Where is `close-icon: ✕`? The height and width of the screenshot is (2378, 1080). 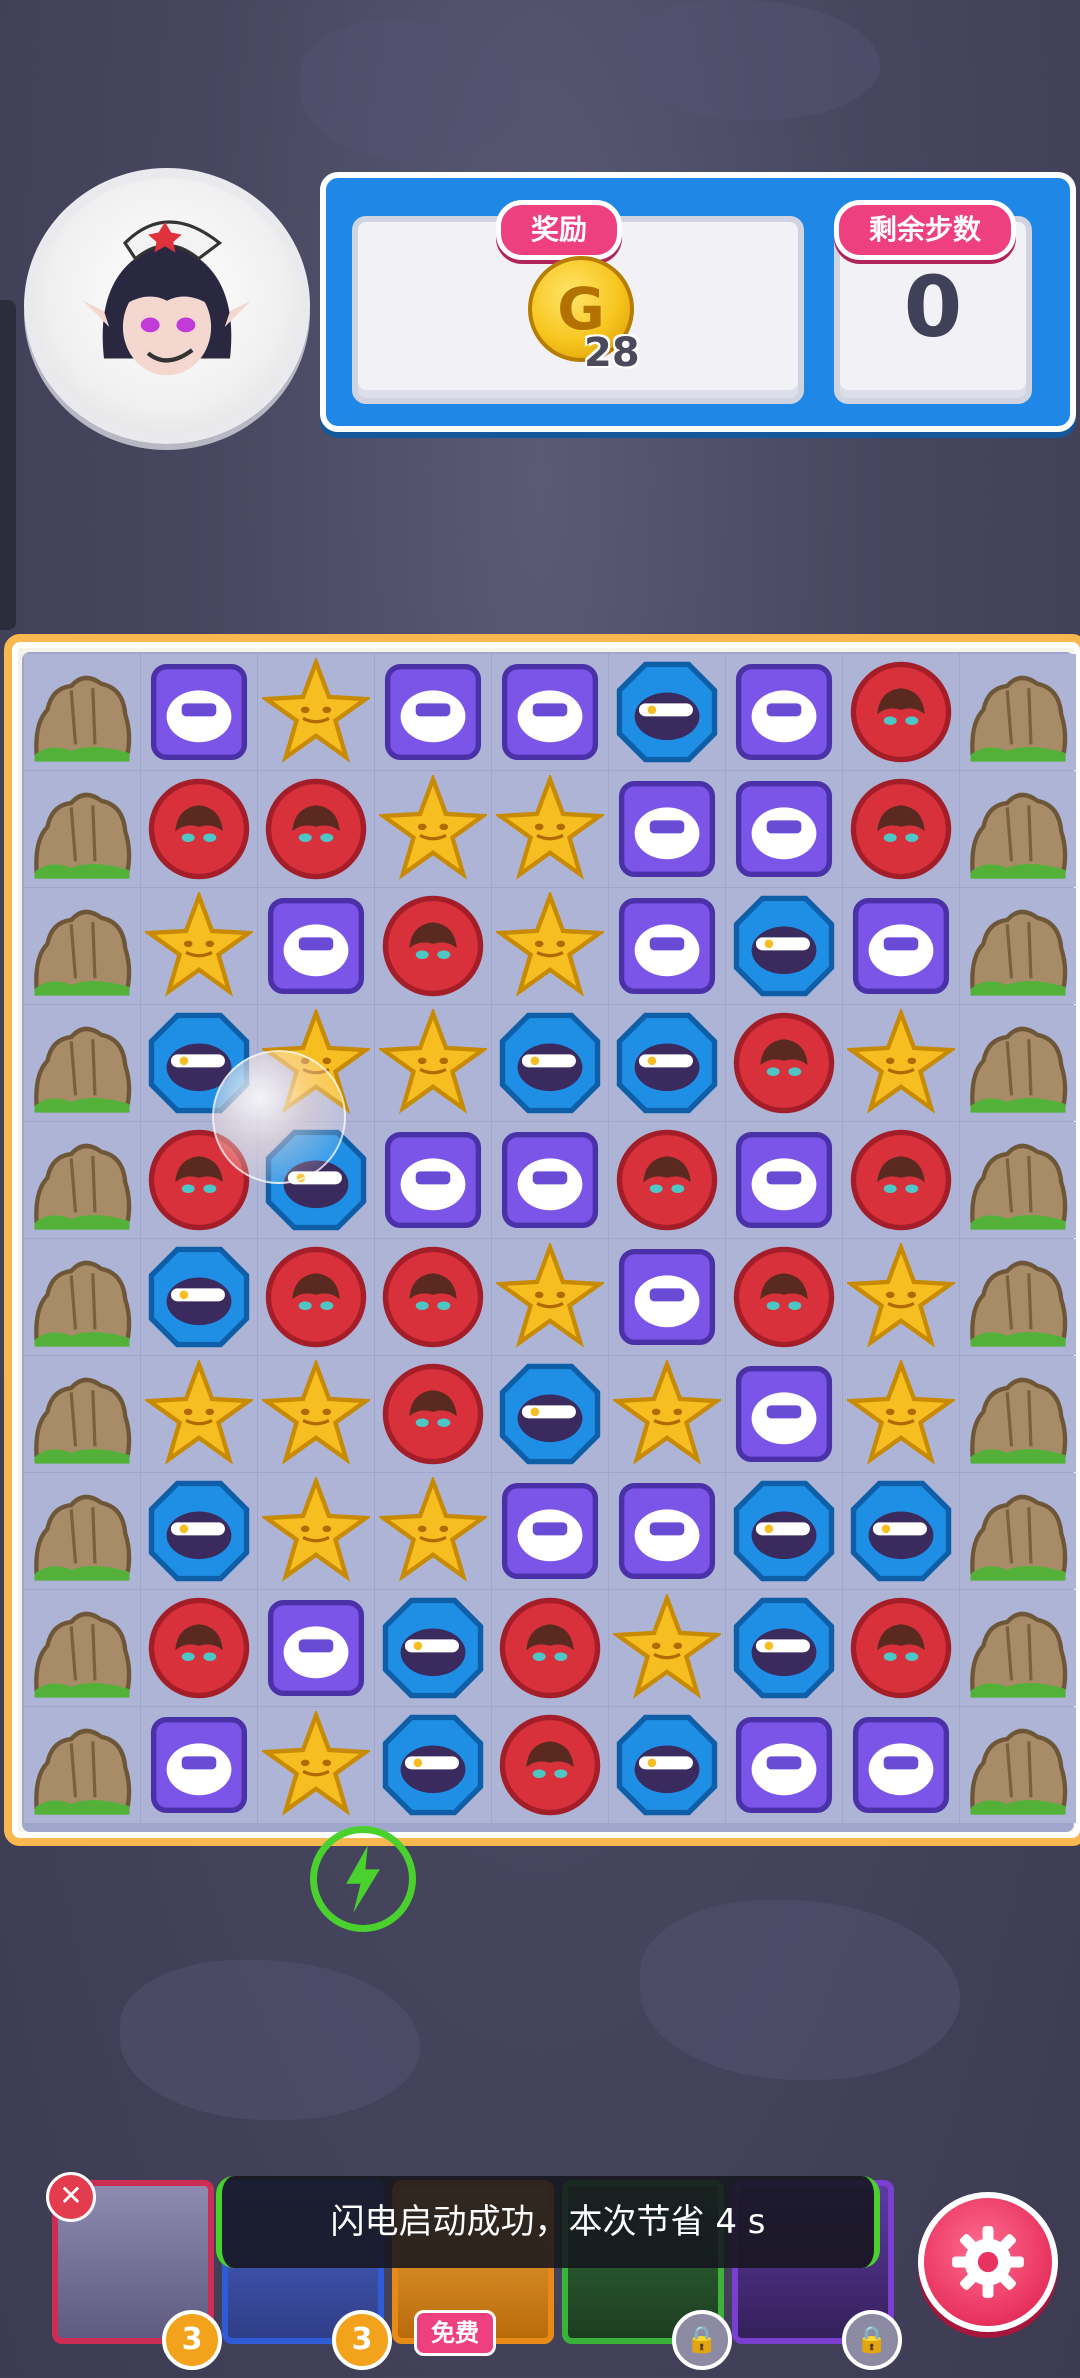 close-icon: ✕ is located at coordinates (71, 2197).